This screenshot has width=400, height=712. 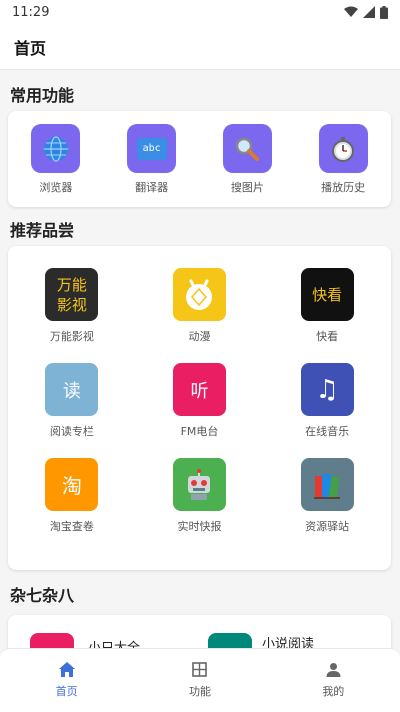 I want to click on film-text-icon: 万能 影视, so click(x=72, y=294).